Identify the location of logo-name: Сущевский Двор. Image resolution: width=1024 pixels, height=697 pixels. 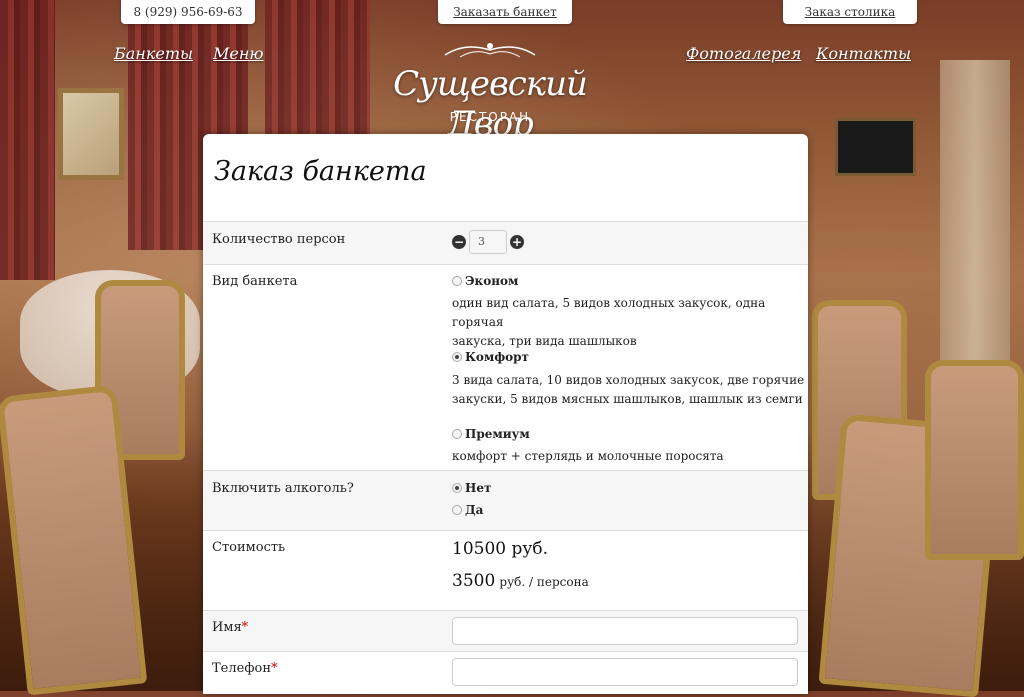
(490, 104).